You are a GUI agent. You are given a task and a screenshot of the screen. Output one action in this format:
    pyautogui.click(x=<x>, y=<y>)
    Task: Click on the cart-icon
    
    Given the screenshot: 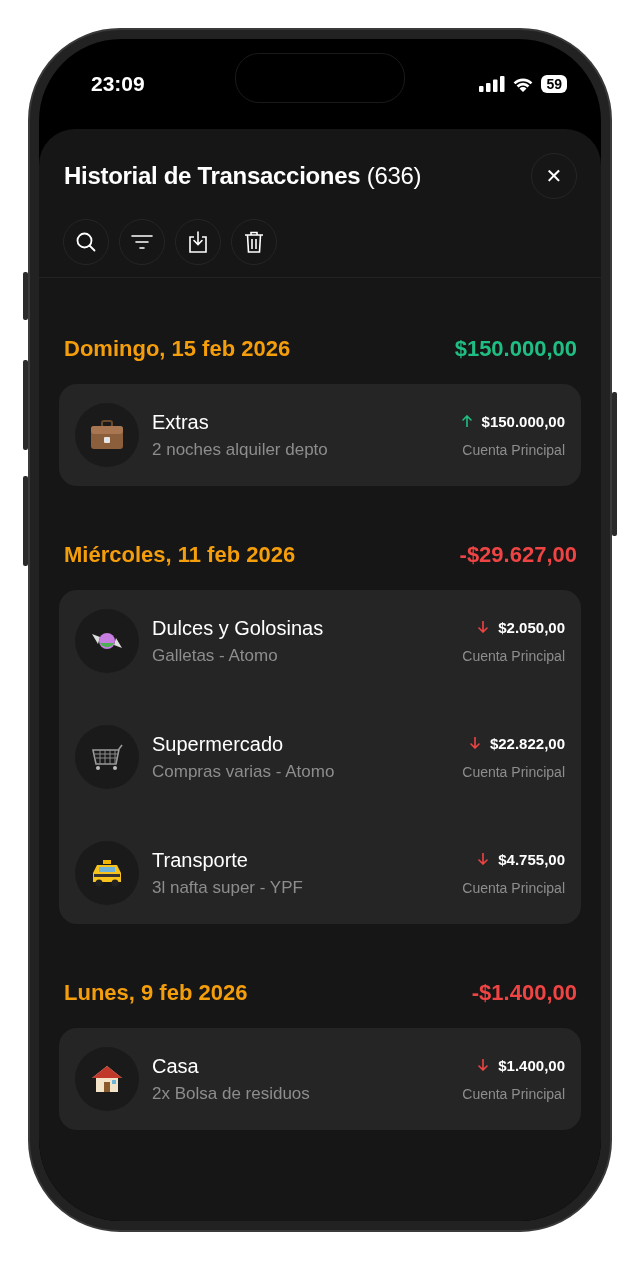 What is the action you would take?
    pyautogui.click(x=107, y=757)
    